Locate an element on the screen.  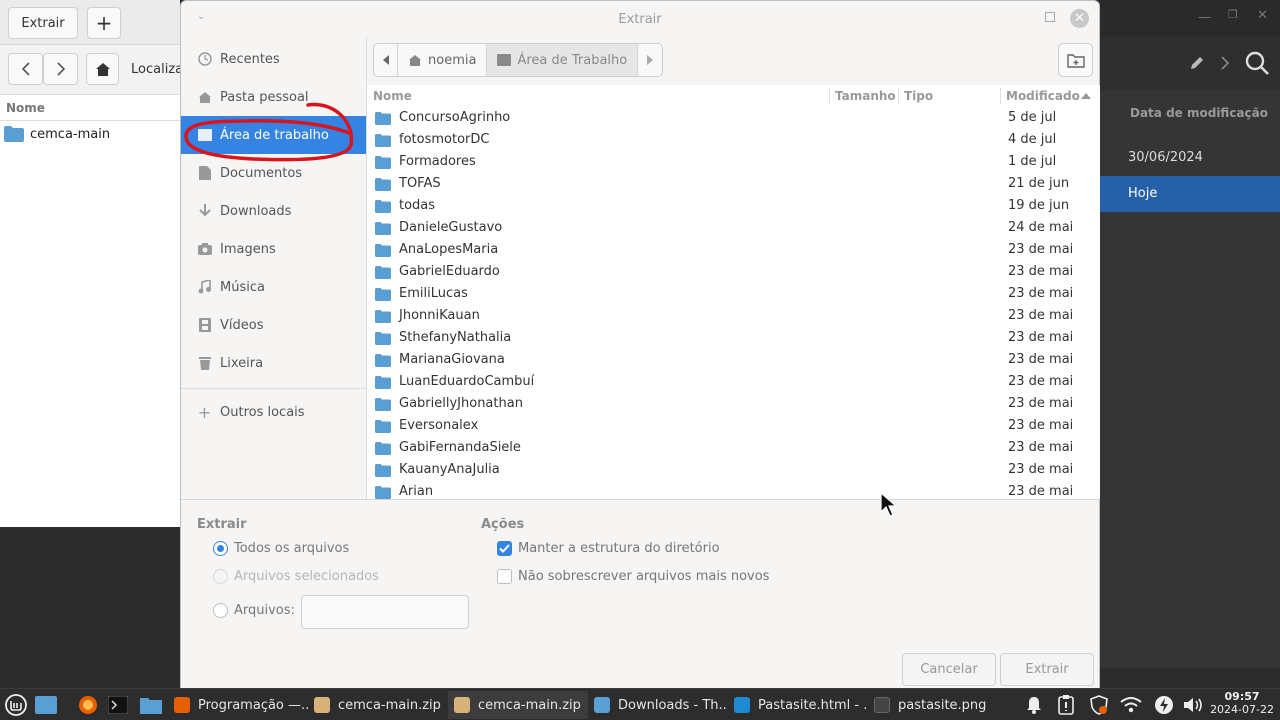
mouse-cursor-icon is located at coordinates (889, 504).